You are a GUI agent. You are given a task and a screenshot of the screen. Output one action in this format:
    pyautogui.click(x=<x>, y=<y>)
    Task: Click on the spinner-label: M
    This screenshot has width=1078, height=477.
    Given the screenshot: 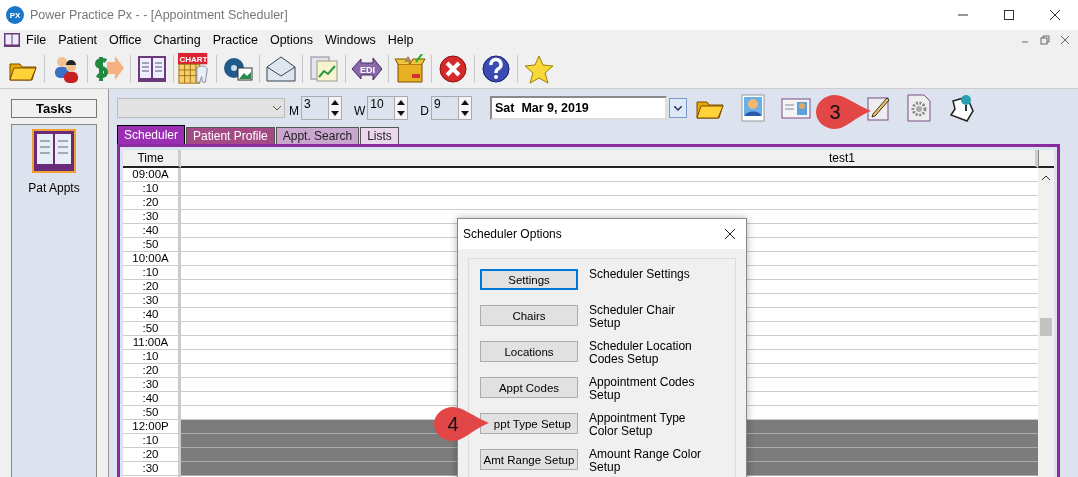 What is the action you would take?
    pyautogui.click(x=294, y=111)
    